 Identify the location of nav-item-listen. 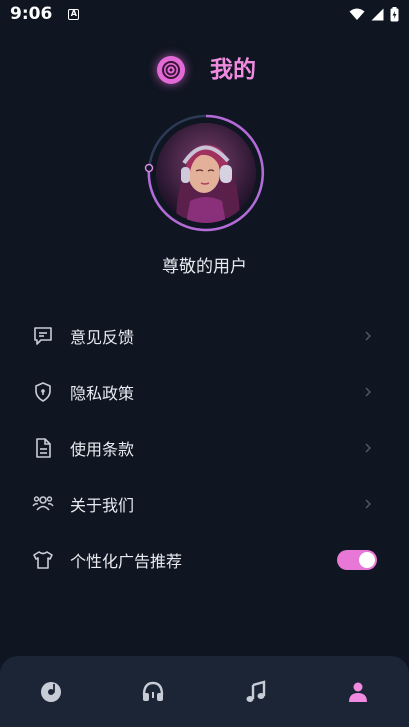
(153, 692).